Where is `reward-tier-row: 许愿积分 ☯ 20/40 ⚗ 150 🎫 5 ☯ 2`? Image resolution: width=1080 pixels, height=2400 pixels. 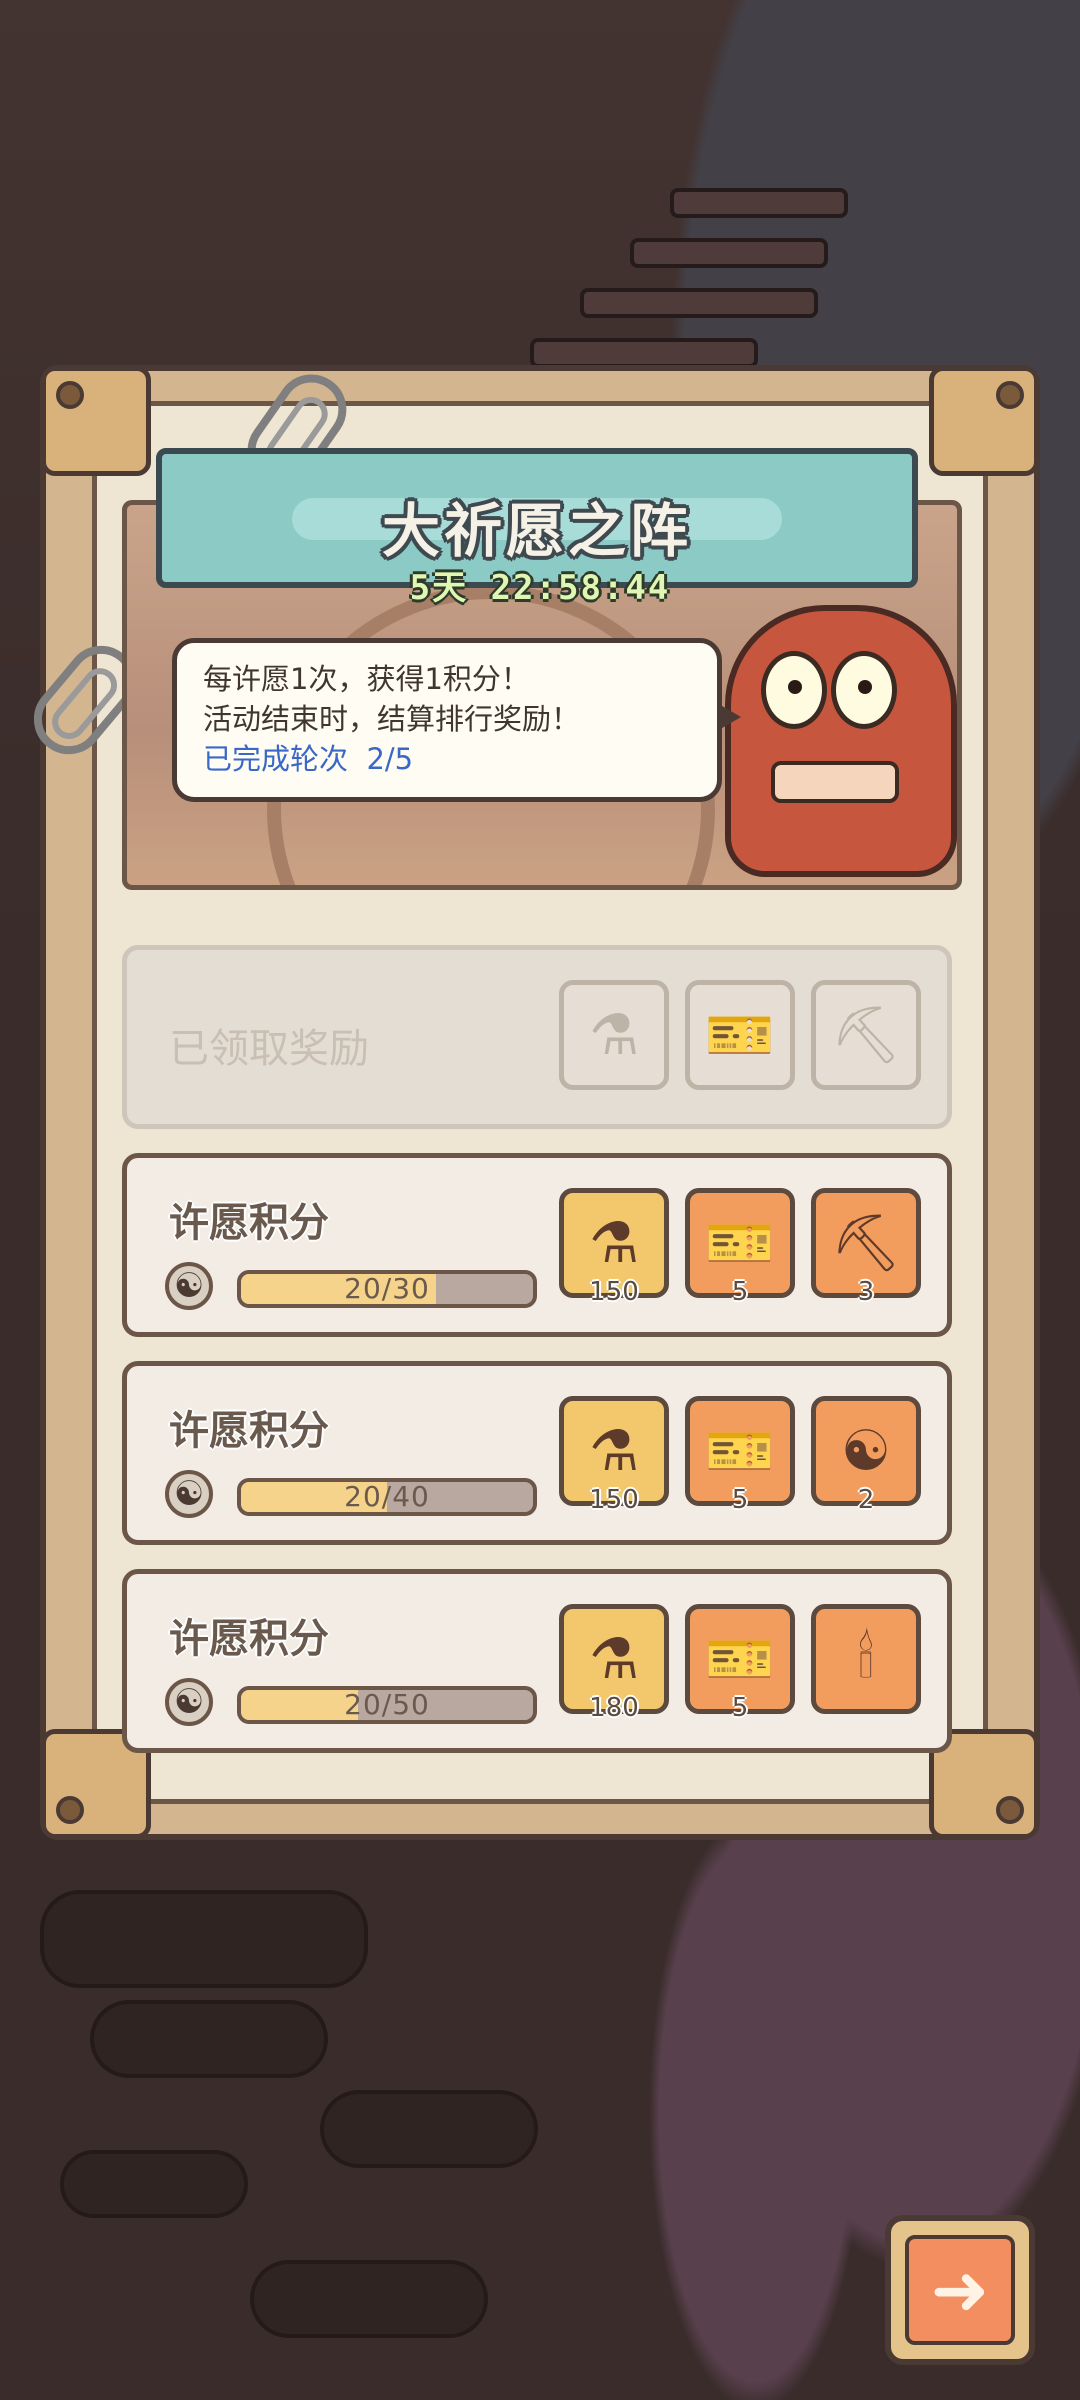
reward-tier-row: 许愿积分 ☯ 20/40 ⚗ 150 🎫 5 ☯ 2 is located at coordinates (537, 1453).